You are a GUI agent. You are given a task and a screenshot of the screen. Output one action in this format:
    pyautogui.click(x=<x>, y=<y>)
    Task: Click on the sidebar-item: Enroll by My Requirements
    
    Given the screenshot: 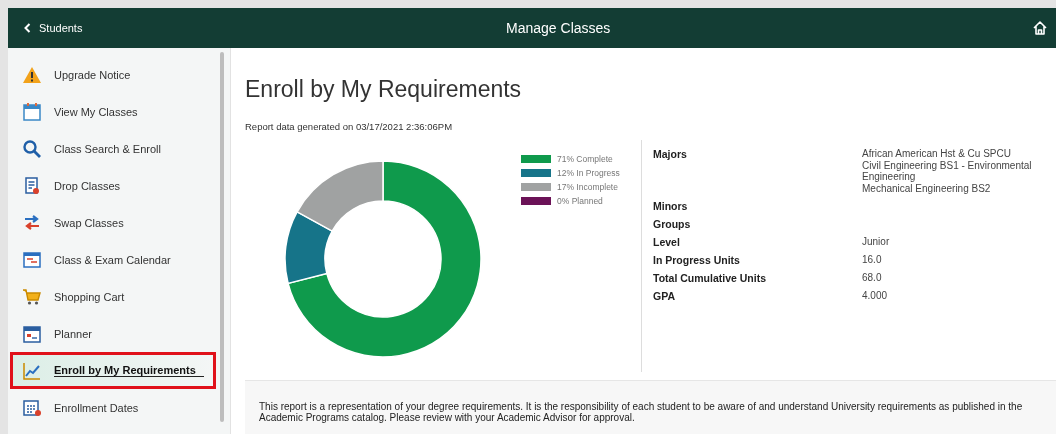 What is the action you would take?
    pyautogui.click(x=113, y=370)
    